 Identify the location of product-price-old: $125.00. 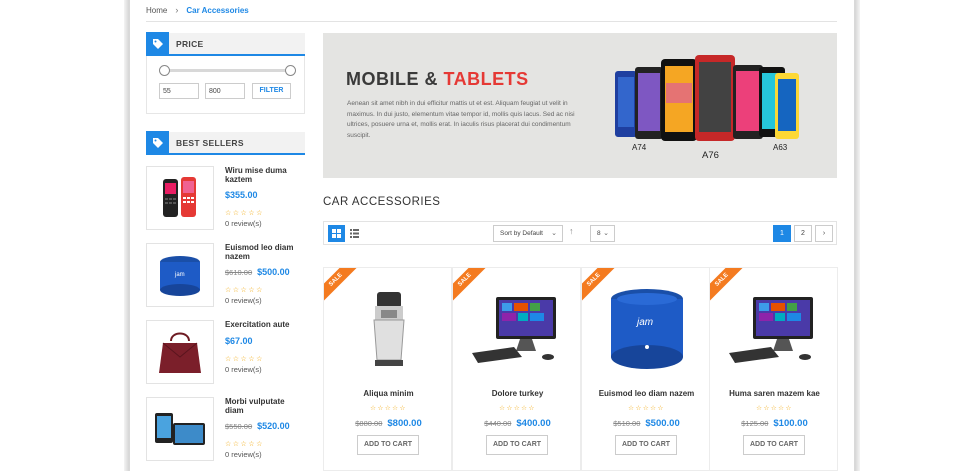
(755, 423).